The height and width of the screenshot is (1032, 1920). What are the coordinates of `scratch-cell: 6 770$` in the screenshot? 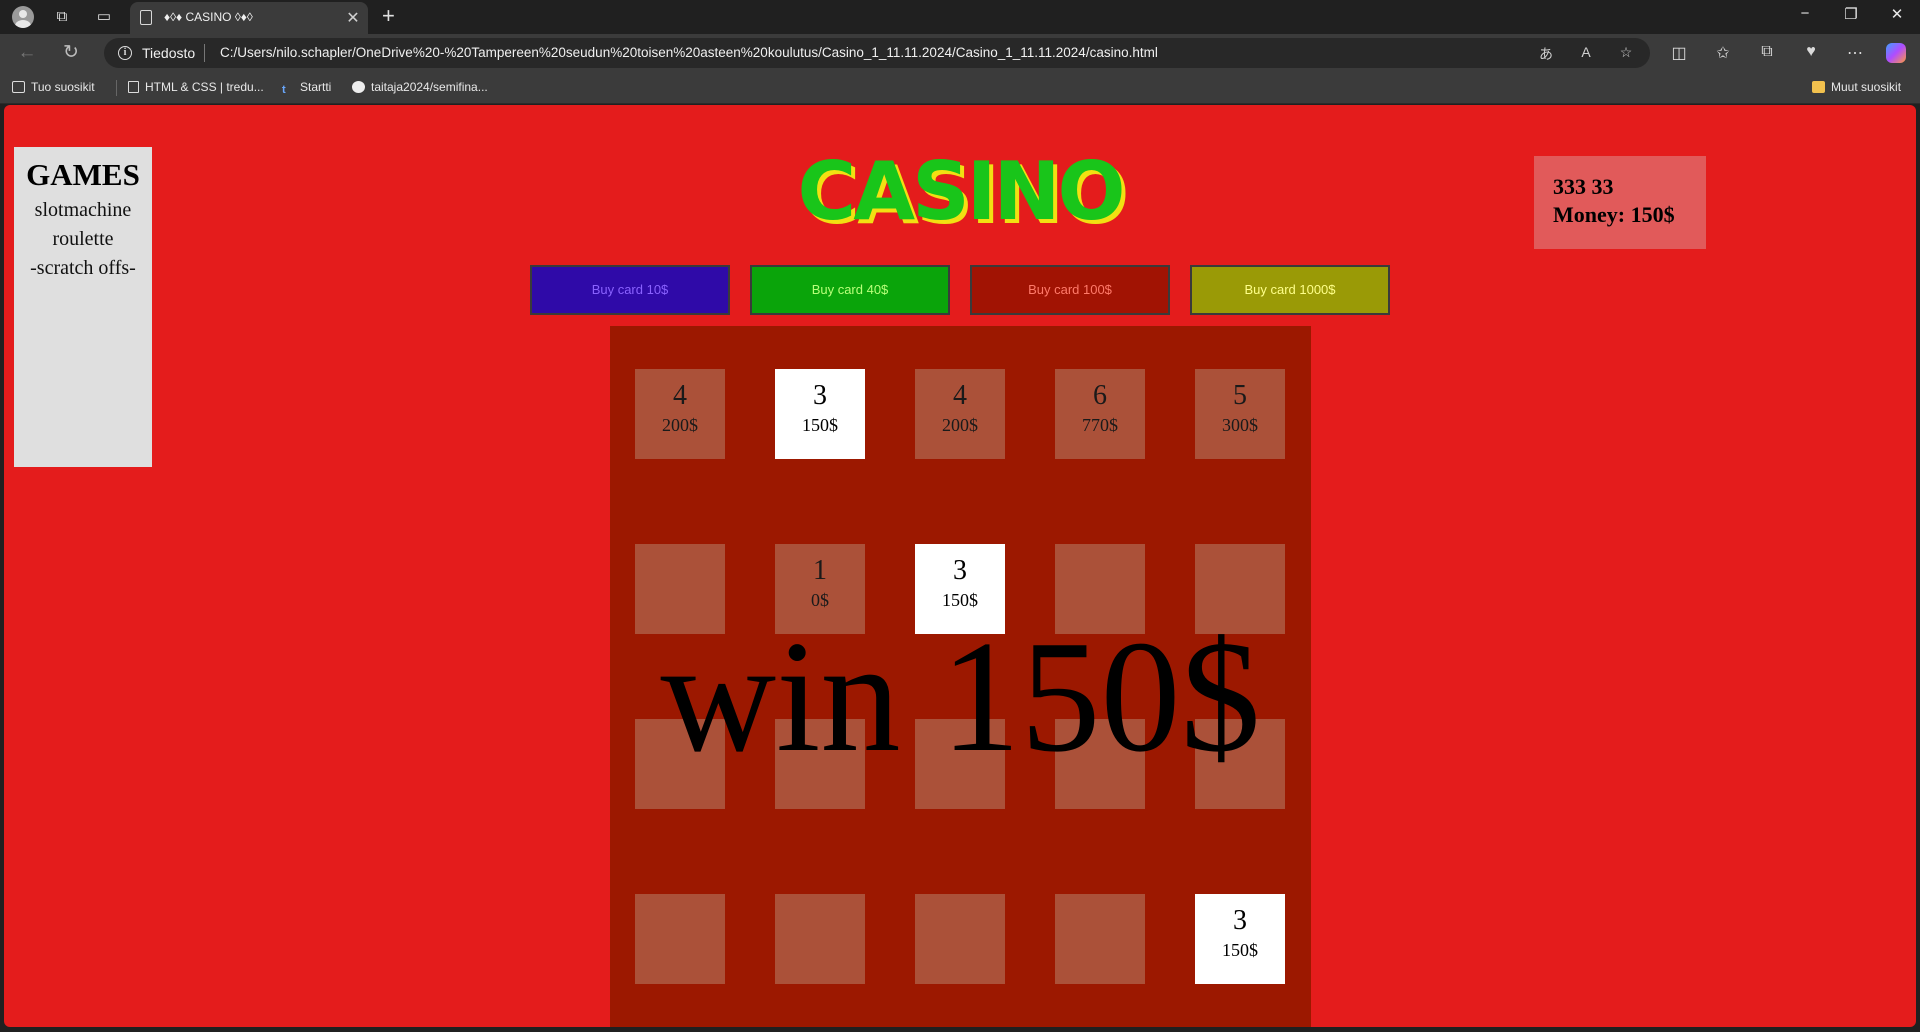 It's located at (1100, 414).